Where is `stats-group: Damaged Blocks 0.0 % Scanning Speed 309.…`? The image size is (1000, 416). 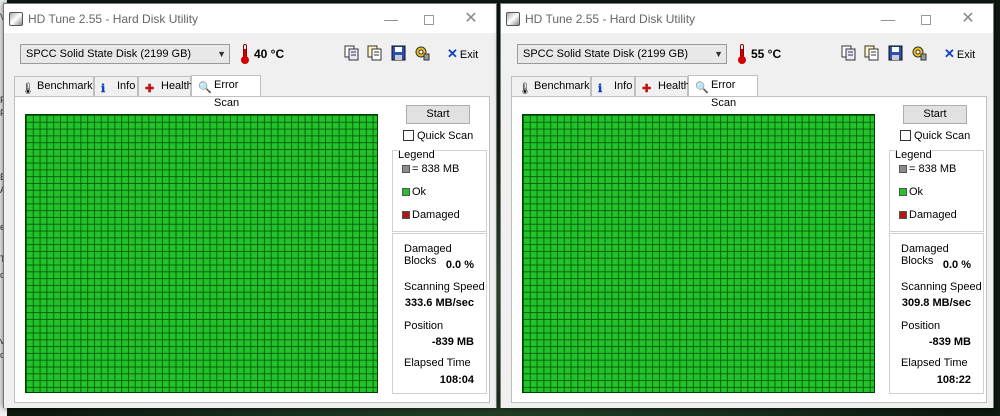 stats-group: Damaged Blocks 0.0 % Scanning Speed 309.… is located at coordinates (936, 313).